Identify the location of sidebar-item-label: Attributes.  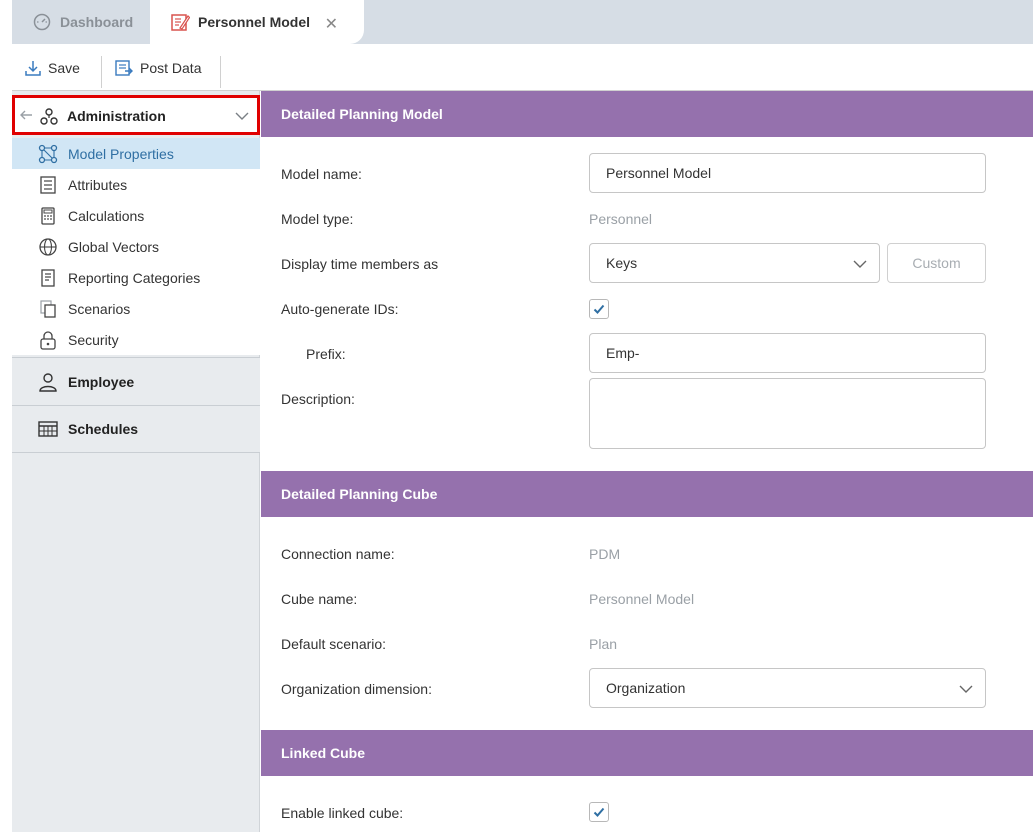
(98, 184).